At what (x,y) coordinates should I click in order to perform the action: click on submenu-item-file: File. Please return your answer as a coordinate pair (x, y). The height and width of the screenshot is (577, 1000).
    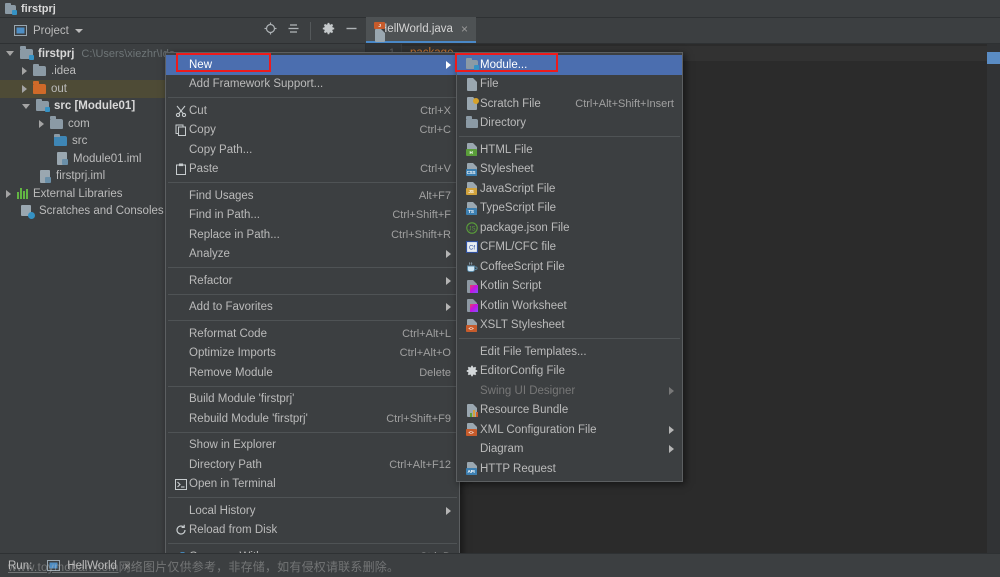
    Looking at the image, I should click on (569, 85).